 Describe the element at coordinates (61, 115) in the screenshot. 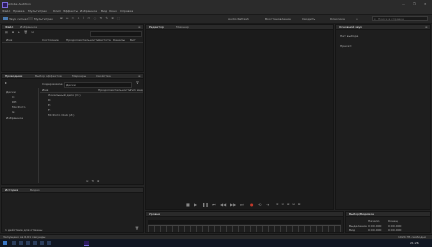

I see `list-item: Mi Фото Club (Z:)` at that location.